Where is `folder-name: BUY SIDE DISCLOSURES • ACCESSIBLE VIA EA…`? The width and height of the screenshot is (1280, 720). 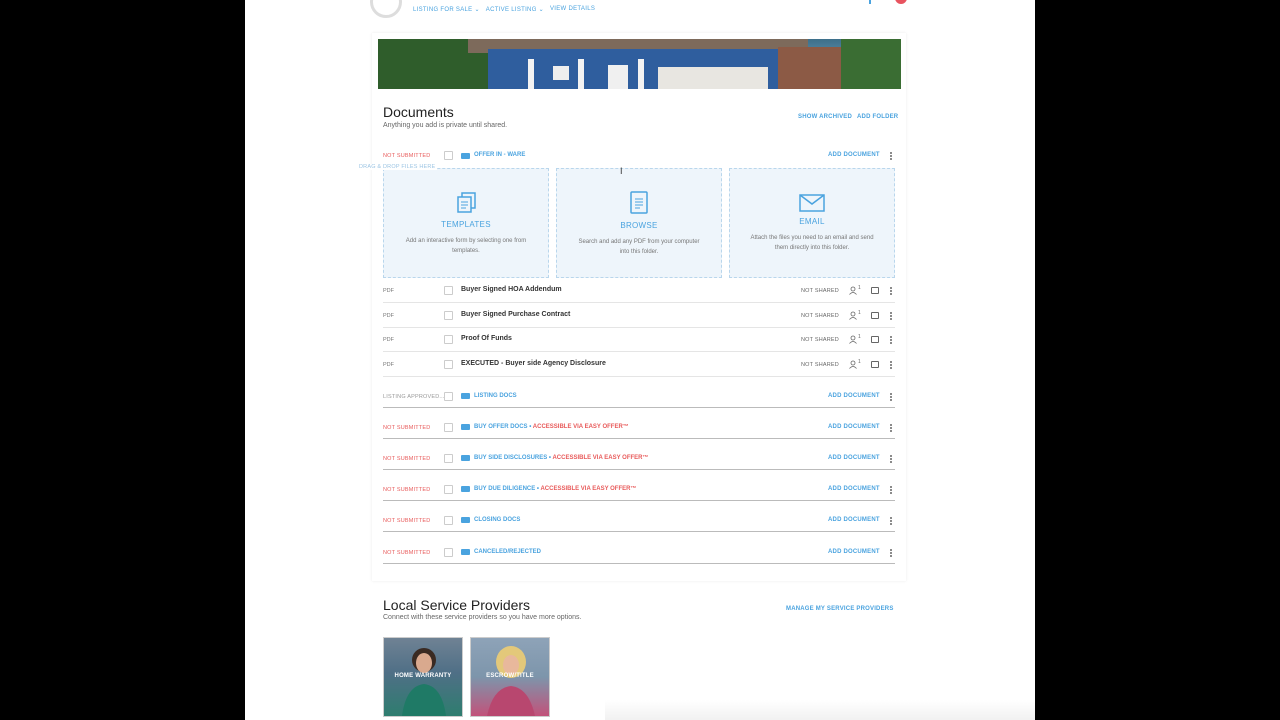
folder-name: BUY SIDE DISCLOSURES • ACCESSIBLE VIA EA… is located at coordinates (561, 458).